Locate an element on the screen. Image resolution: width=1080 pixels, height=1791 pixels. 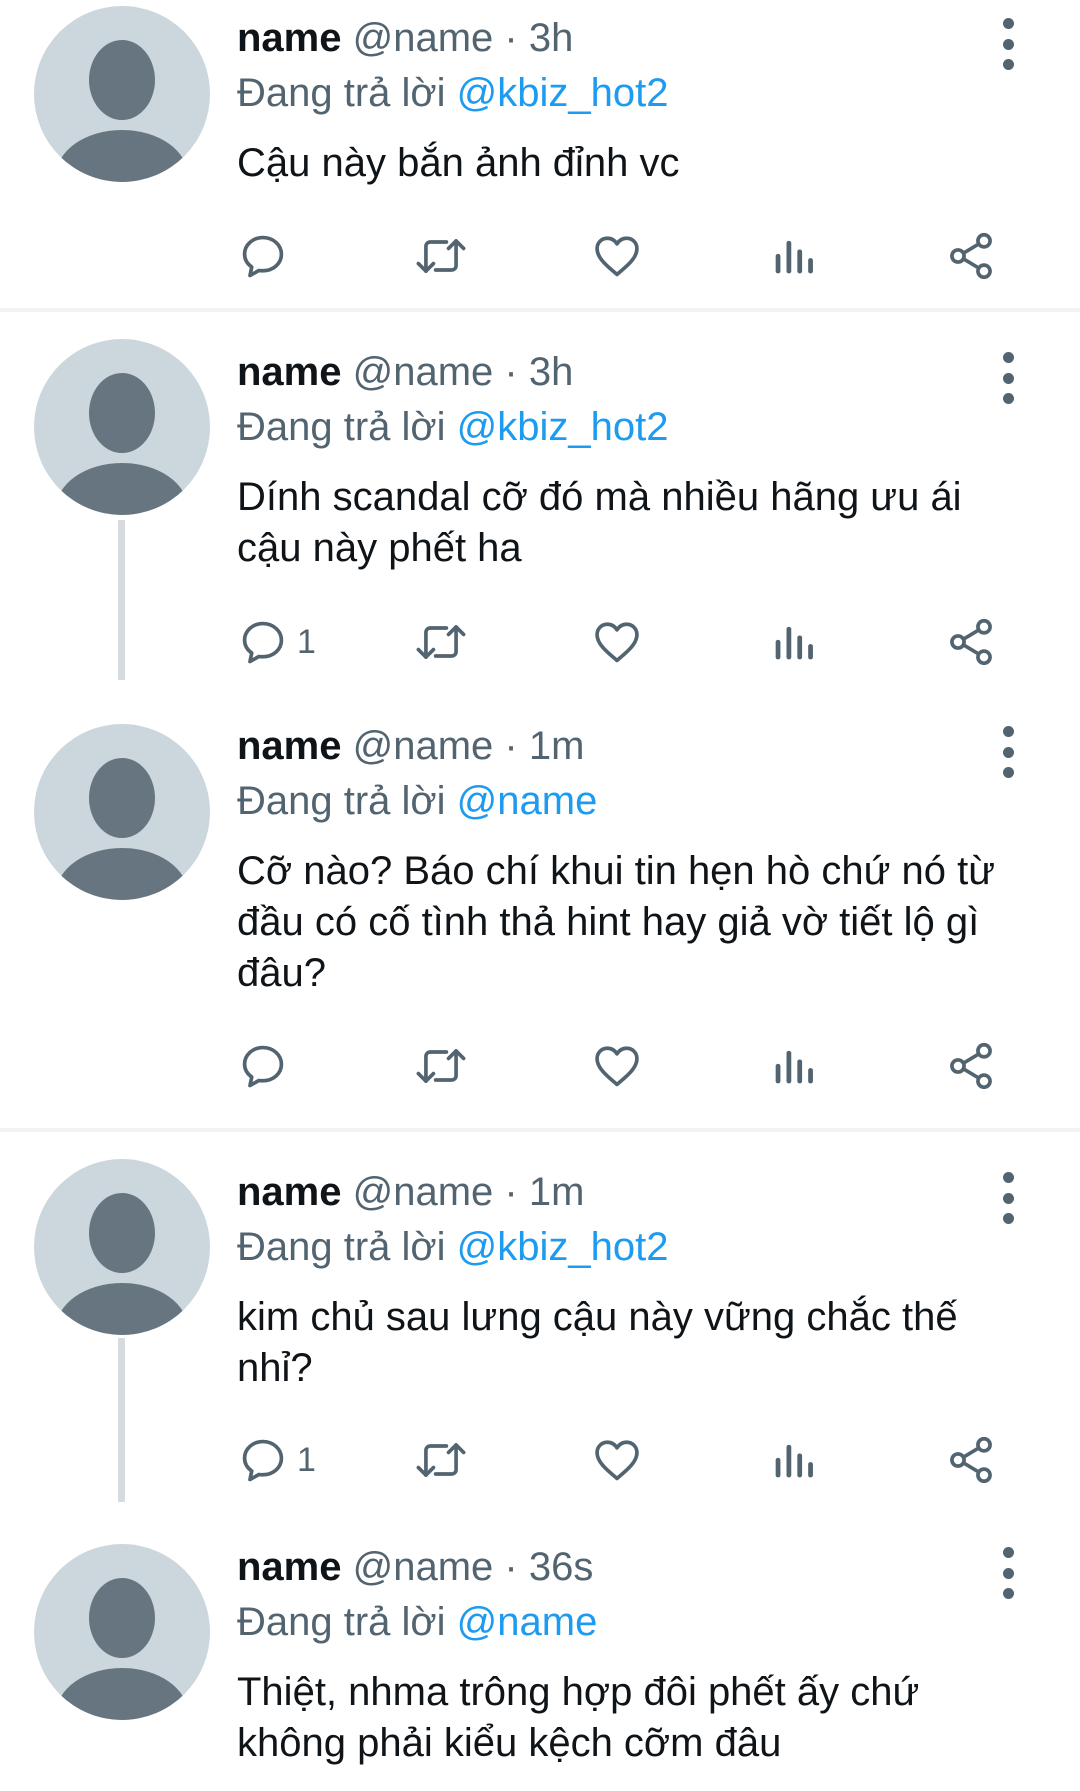
replying-to: Đang trả lời @name is located at coordinates (417, 801).